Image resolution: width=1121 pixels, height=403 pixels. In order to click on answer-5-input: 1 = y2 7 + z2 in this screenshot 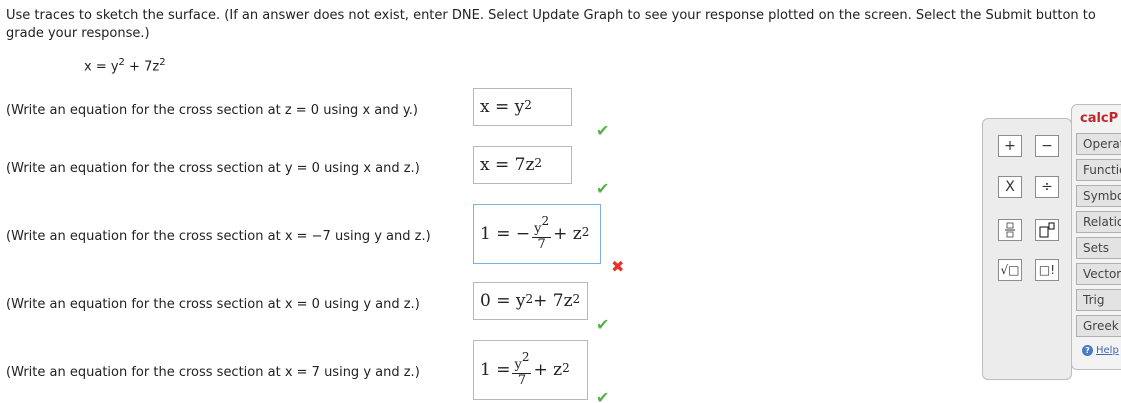, I will do `click(530, 370)`.